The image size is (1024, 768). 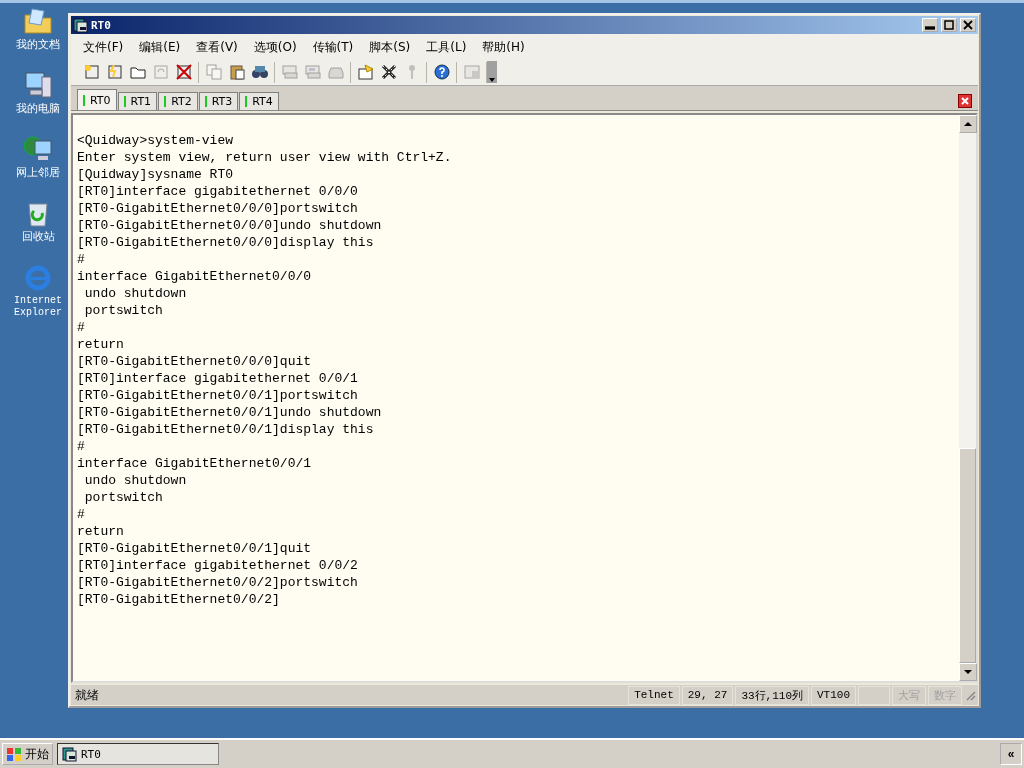 I want to click on toolbar-overflow-button, so click(x=492, y=72).